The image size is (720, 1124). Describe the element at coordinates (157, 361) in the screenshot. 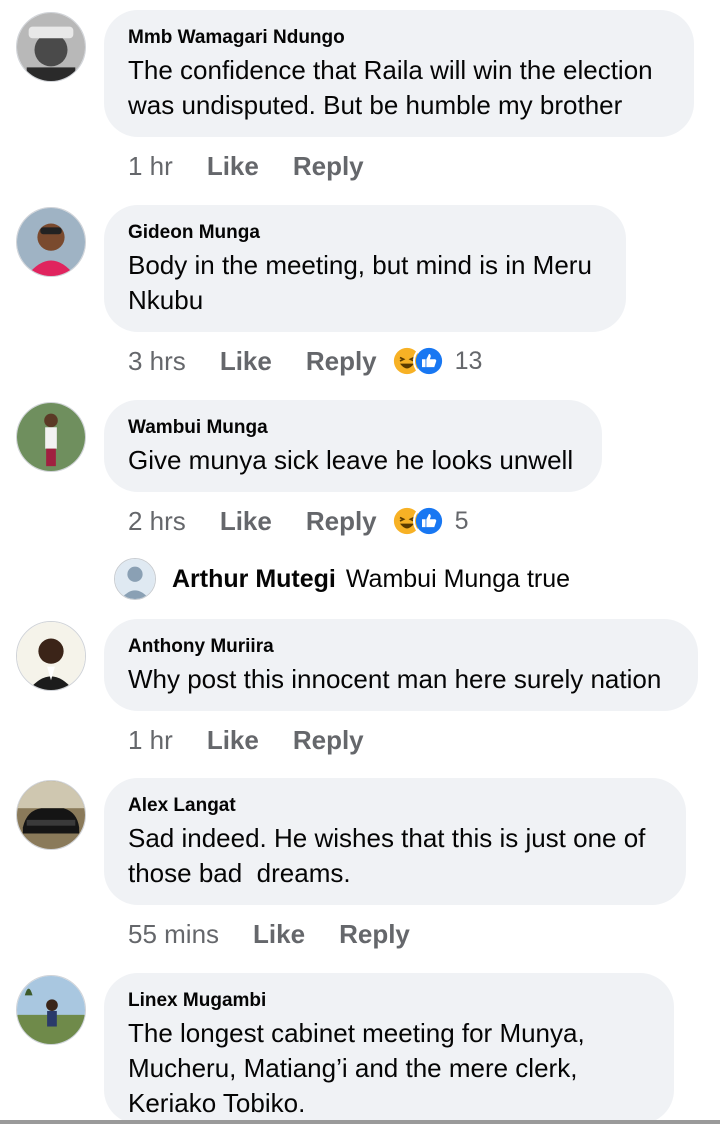

I see `comment-time: 3 hrs` at that location.